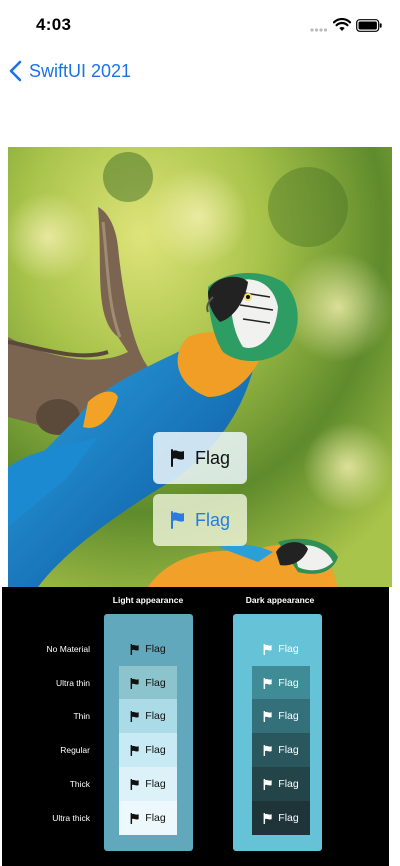 This screenshot has height=866, width=400. I want to click on status-bar: 4:03, so click(200, 25).